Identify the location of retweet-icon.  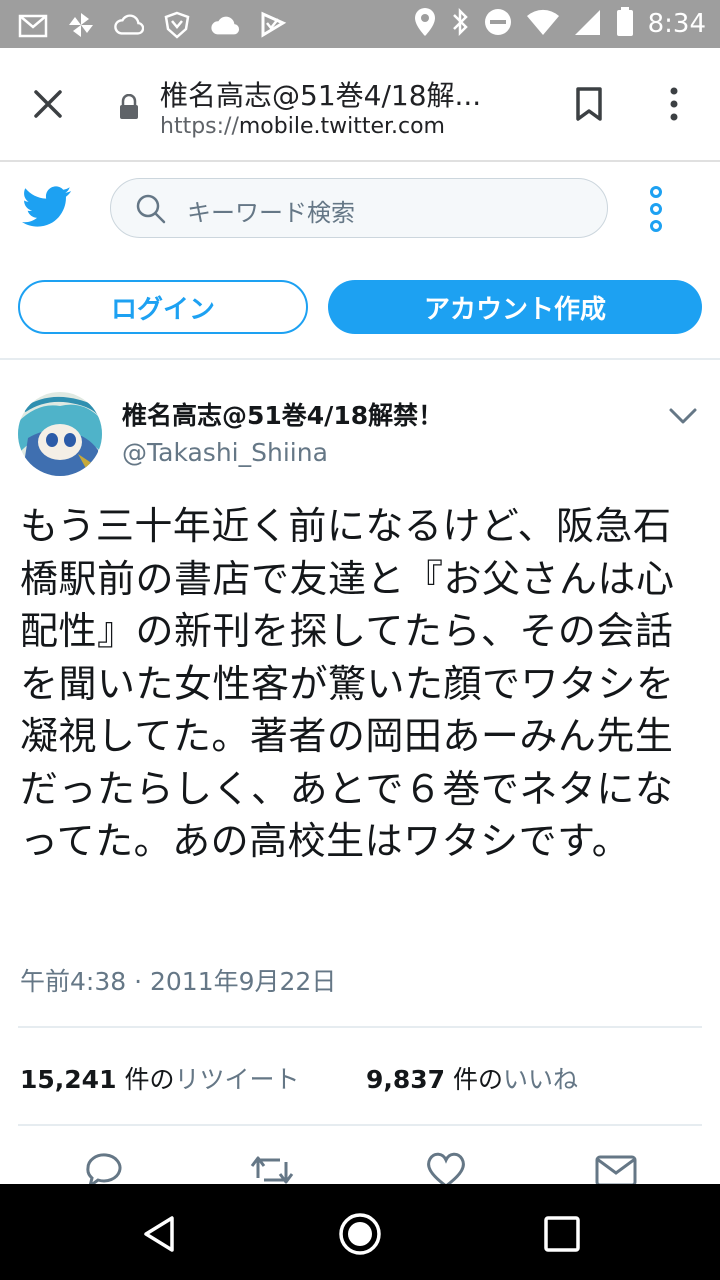
(272, 1166).